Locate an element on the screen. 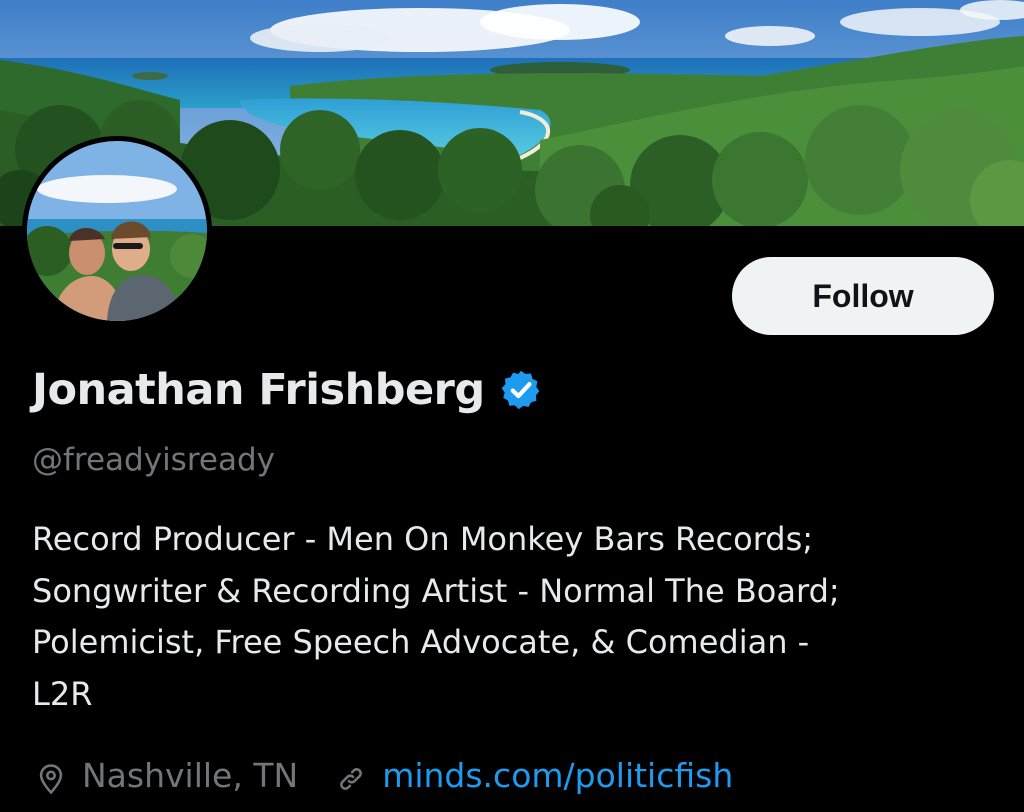 The image size is (1024, 812). profile-meta-row: Nashville, TN minds.com/politicfish is located at coordinates (383, 776).